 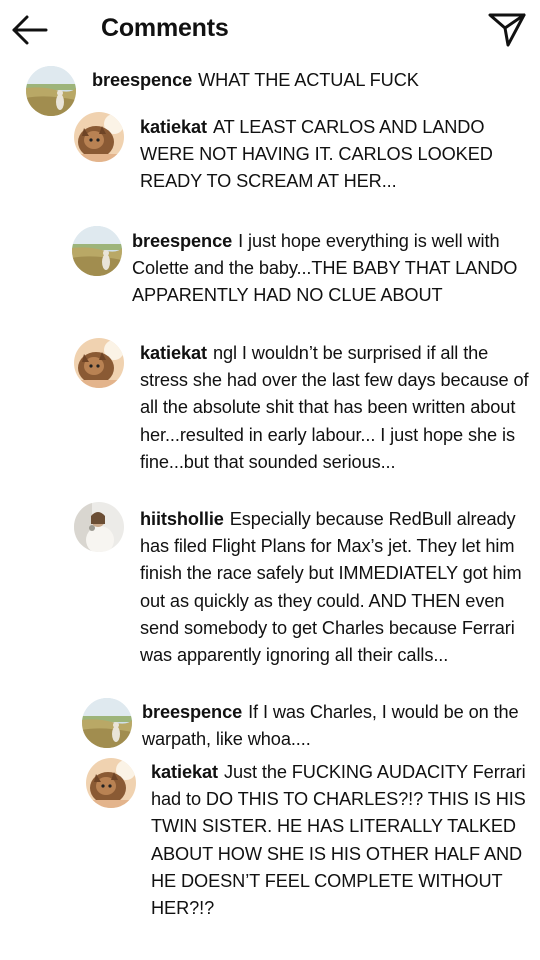 What do you see at coordinates (270, 30) in the screenshot?
I see `top-bar: Comments` at bounding box center [270, 30].